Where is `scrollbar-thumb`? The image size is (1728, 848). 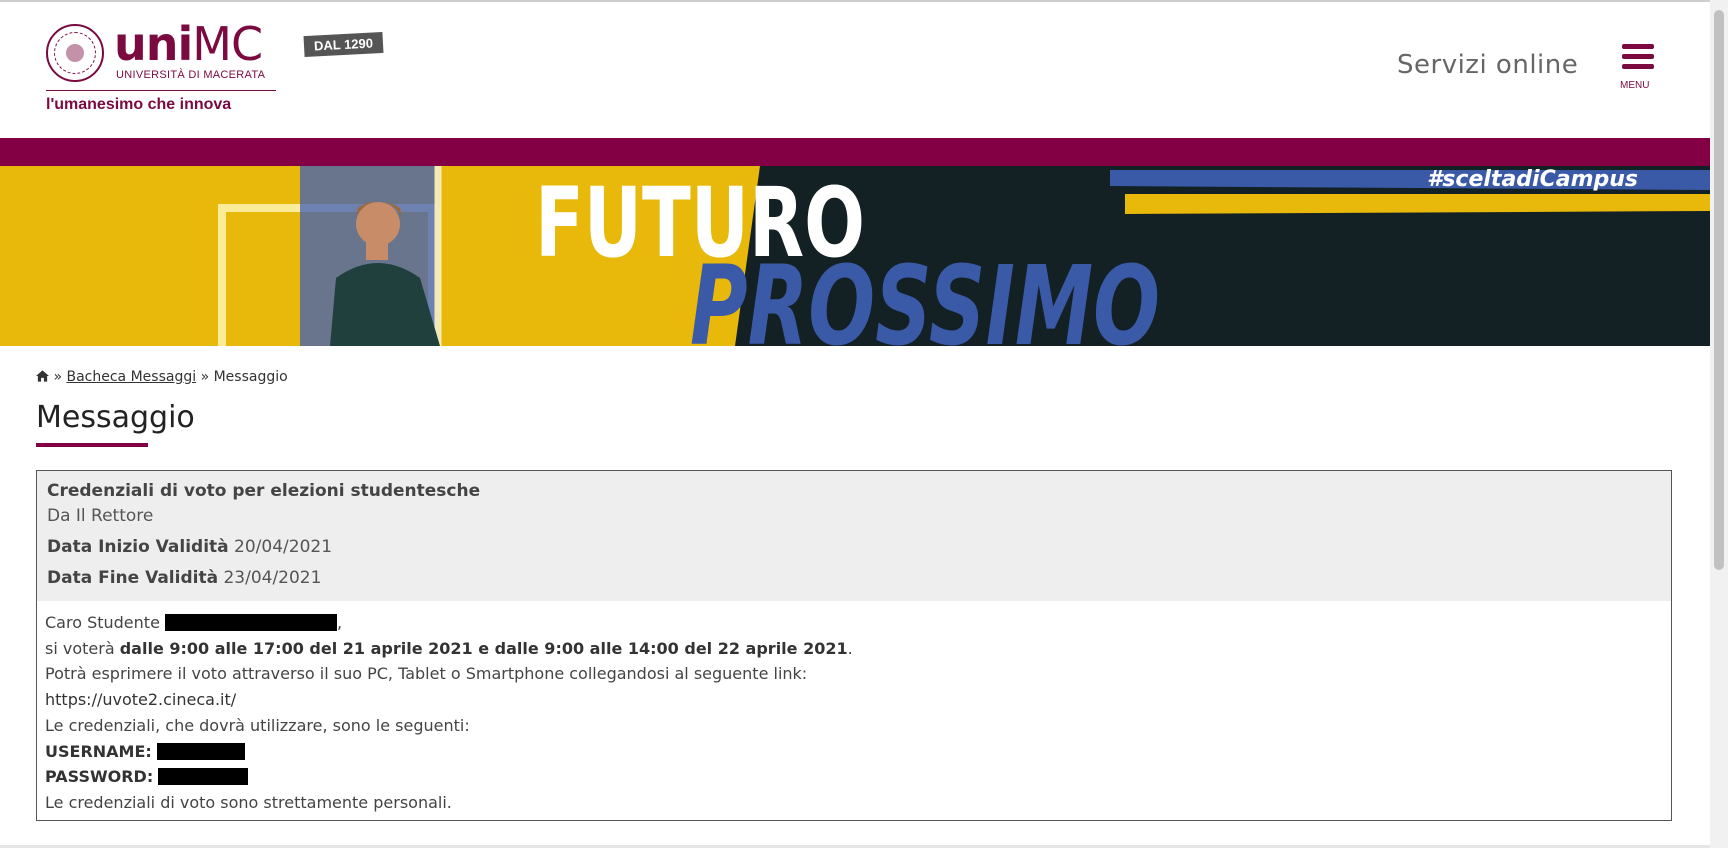 scrollbar-thumb is located at coordinates (1719, 290).